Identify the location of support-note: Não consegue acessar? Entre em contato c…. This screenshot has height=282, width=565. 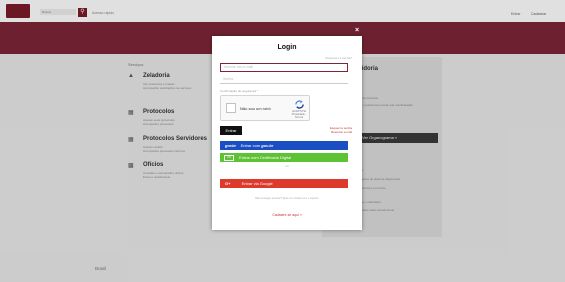
(287, 198).